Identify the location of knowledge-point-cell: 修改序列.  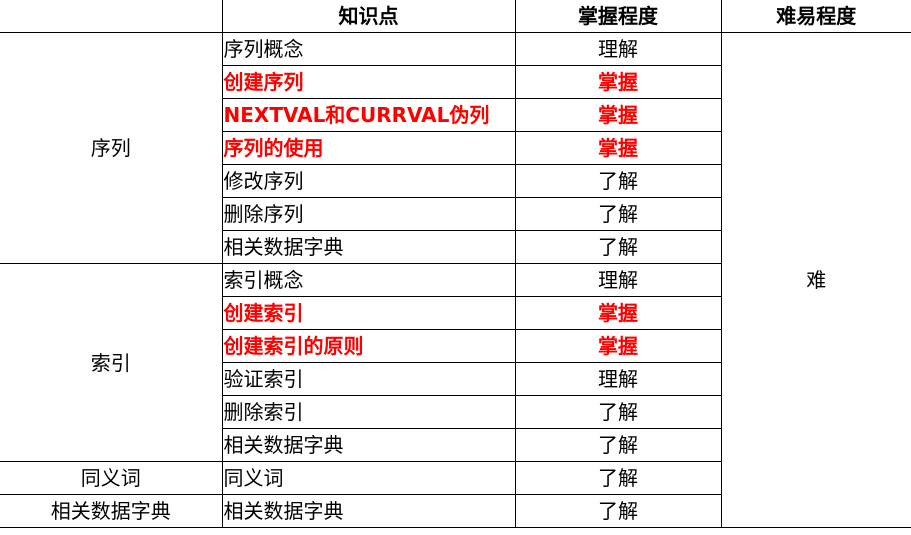
(369, 181).